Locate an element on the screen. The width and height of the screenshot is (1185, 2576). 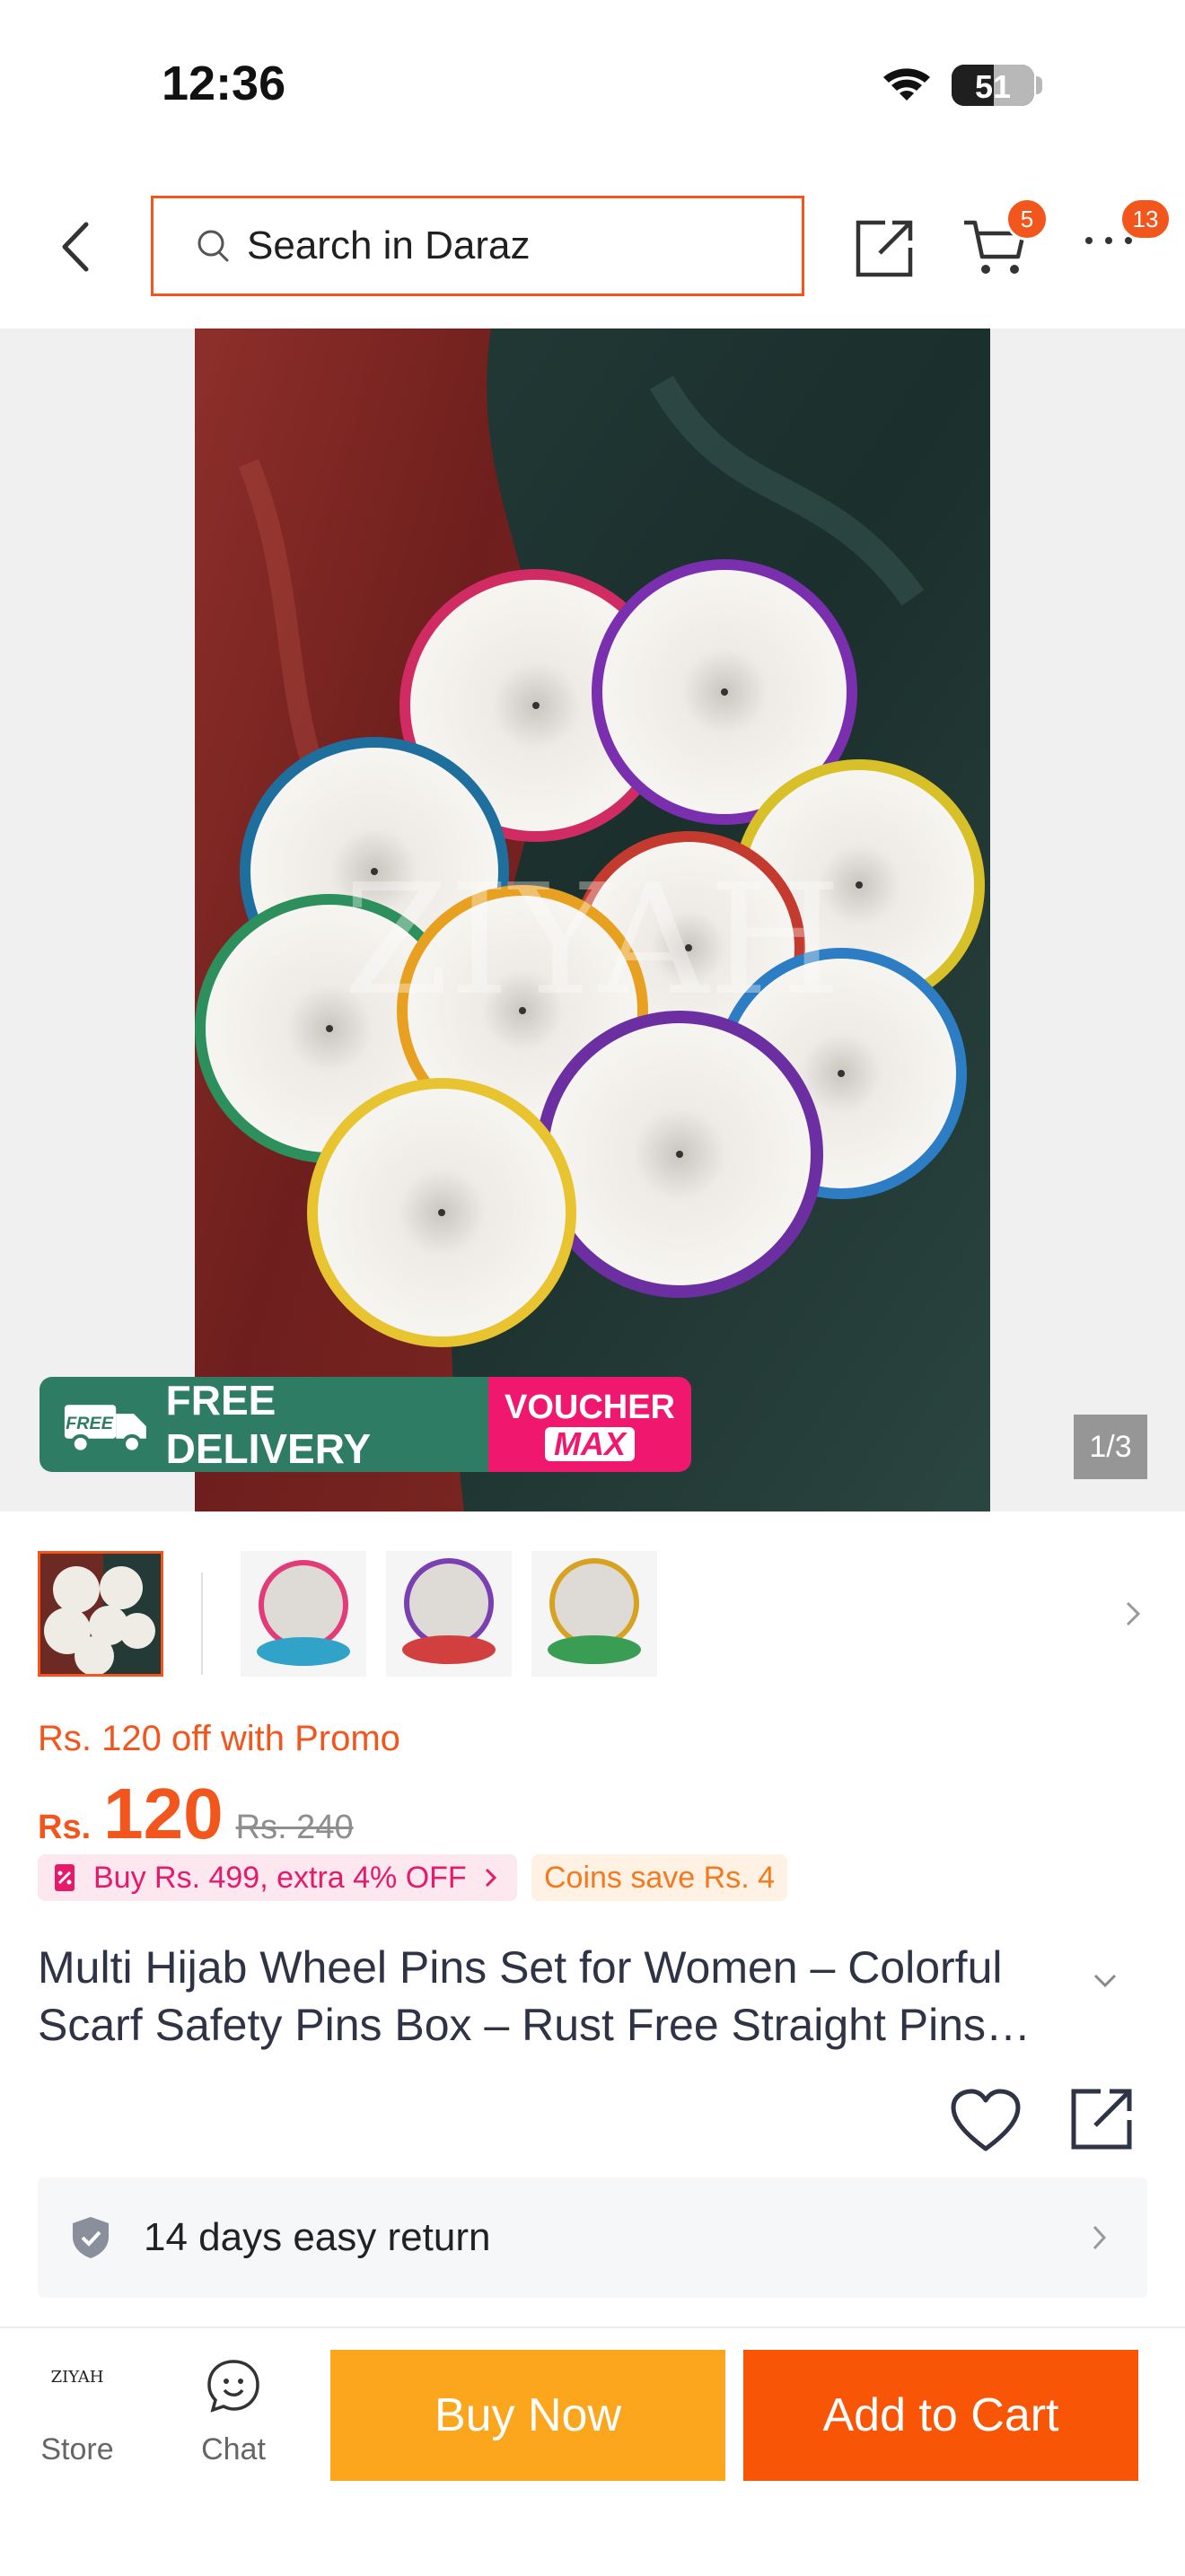
free-delivery-voucher-banner: FREE FREE DELIVERY VOUCHER MAX is located at coordinates (365, 1424).